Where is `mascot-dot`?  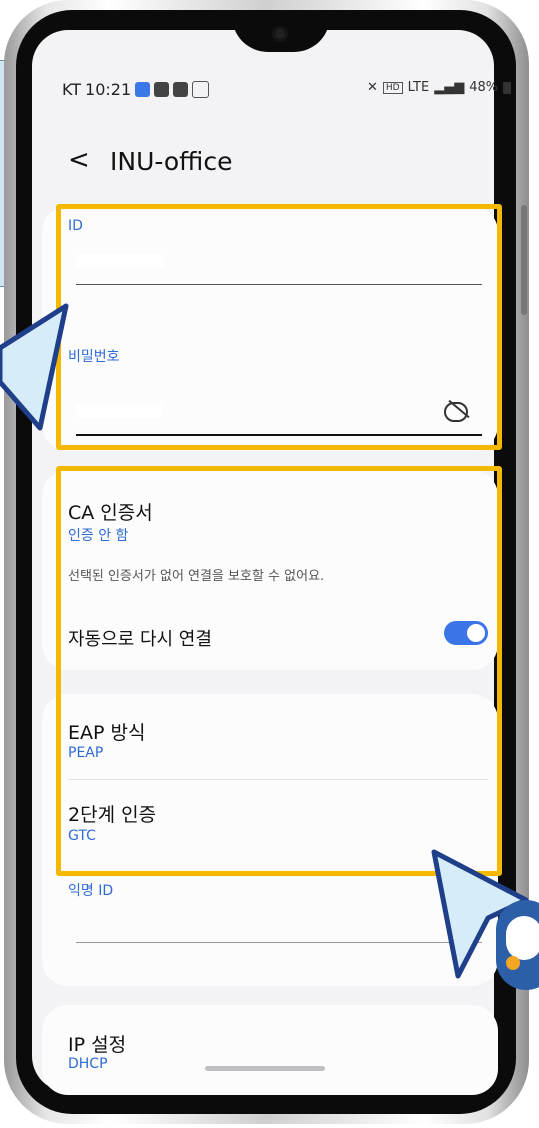 mascot-dot is located at coordinates (513, 963).